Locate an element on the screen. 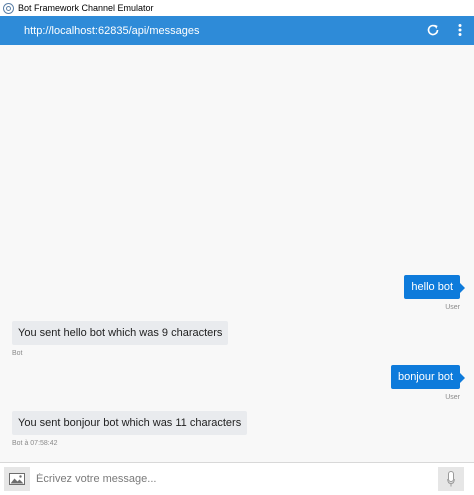 This screenshot has width=474, height=495. message-input-bar is located at coordinates (237, 478).